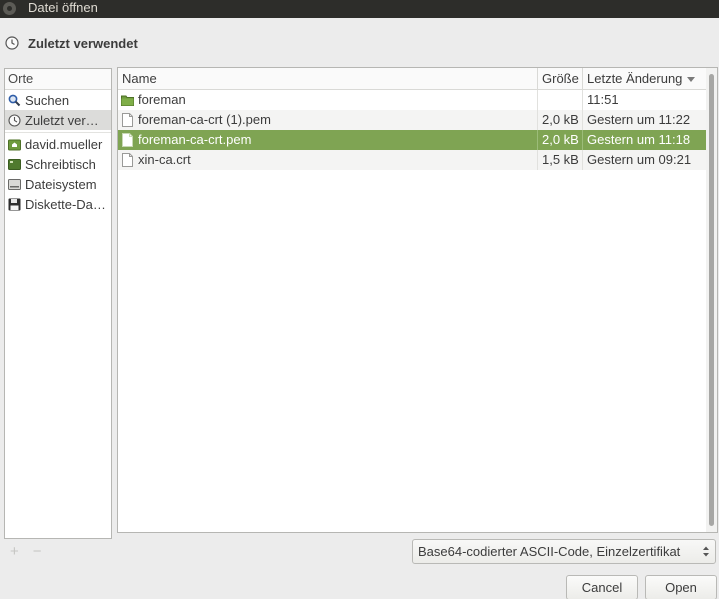 The image size is (719, 599). What do you see at coordinates (328, 140) in the screenshot?
I see `file-name-cell: foreman-ca-crt.pem` at bounding box center [328, 140].